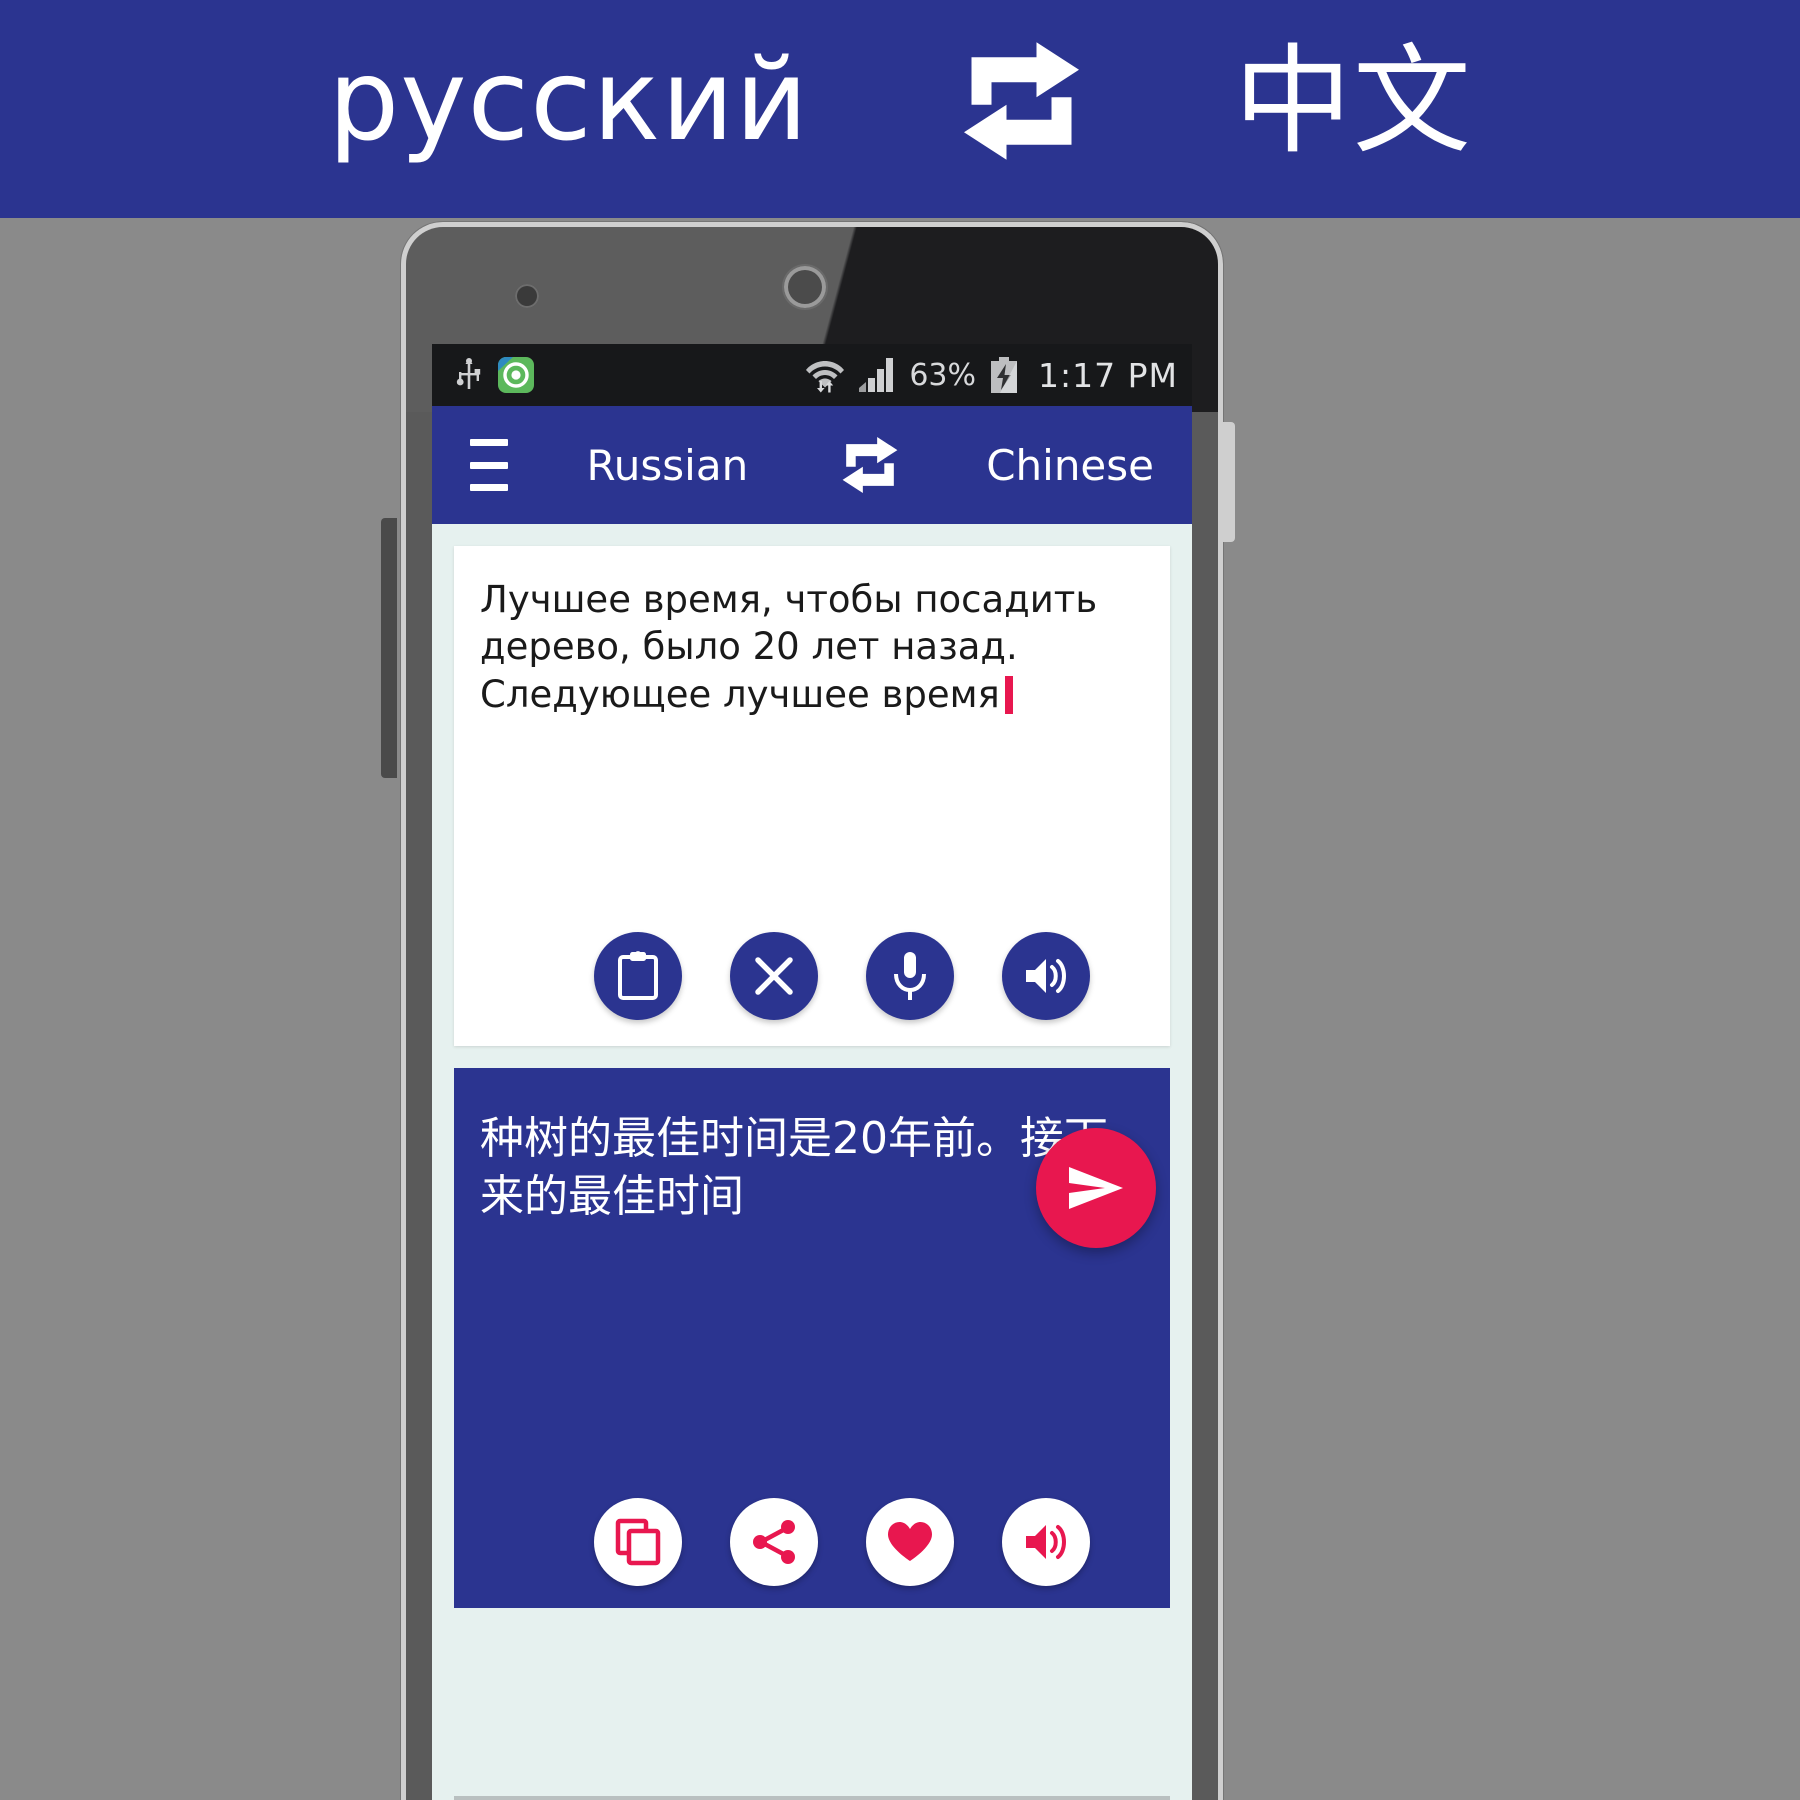 The height and width of the screenshot is (1800, 1800). Describe the element at coordinates (876, 375) in the screenshot. I see `cellular-signal-icon` at that location.